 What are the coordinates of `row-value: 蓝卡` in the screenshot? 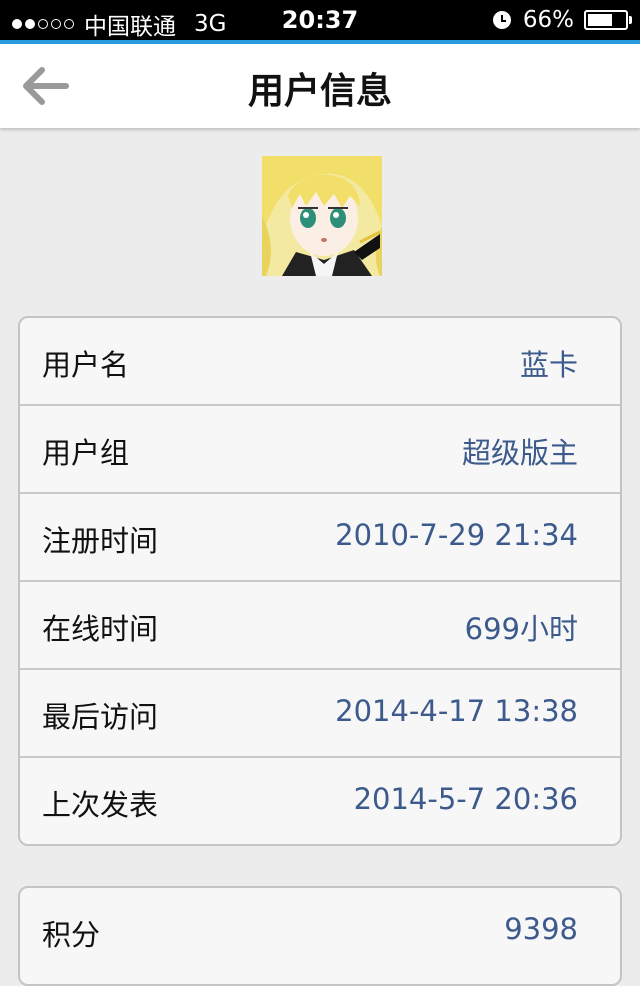 It's located at (548, 365).